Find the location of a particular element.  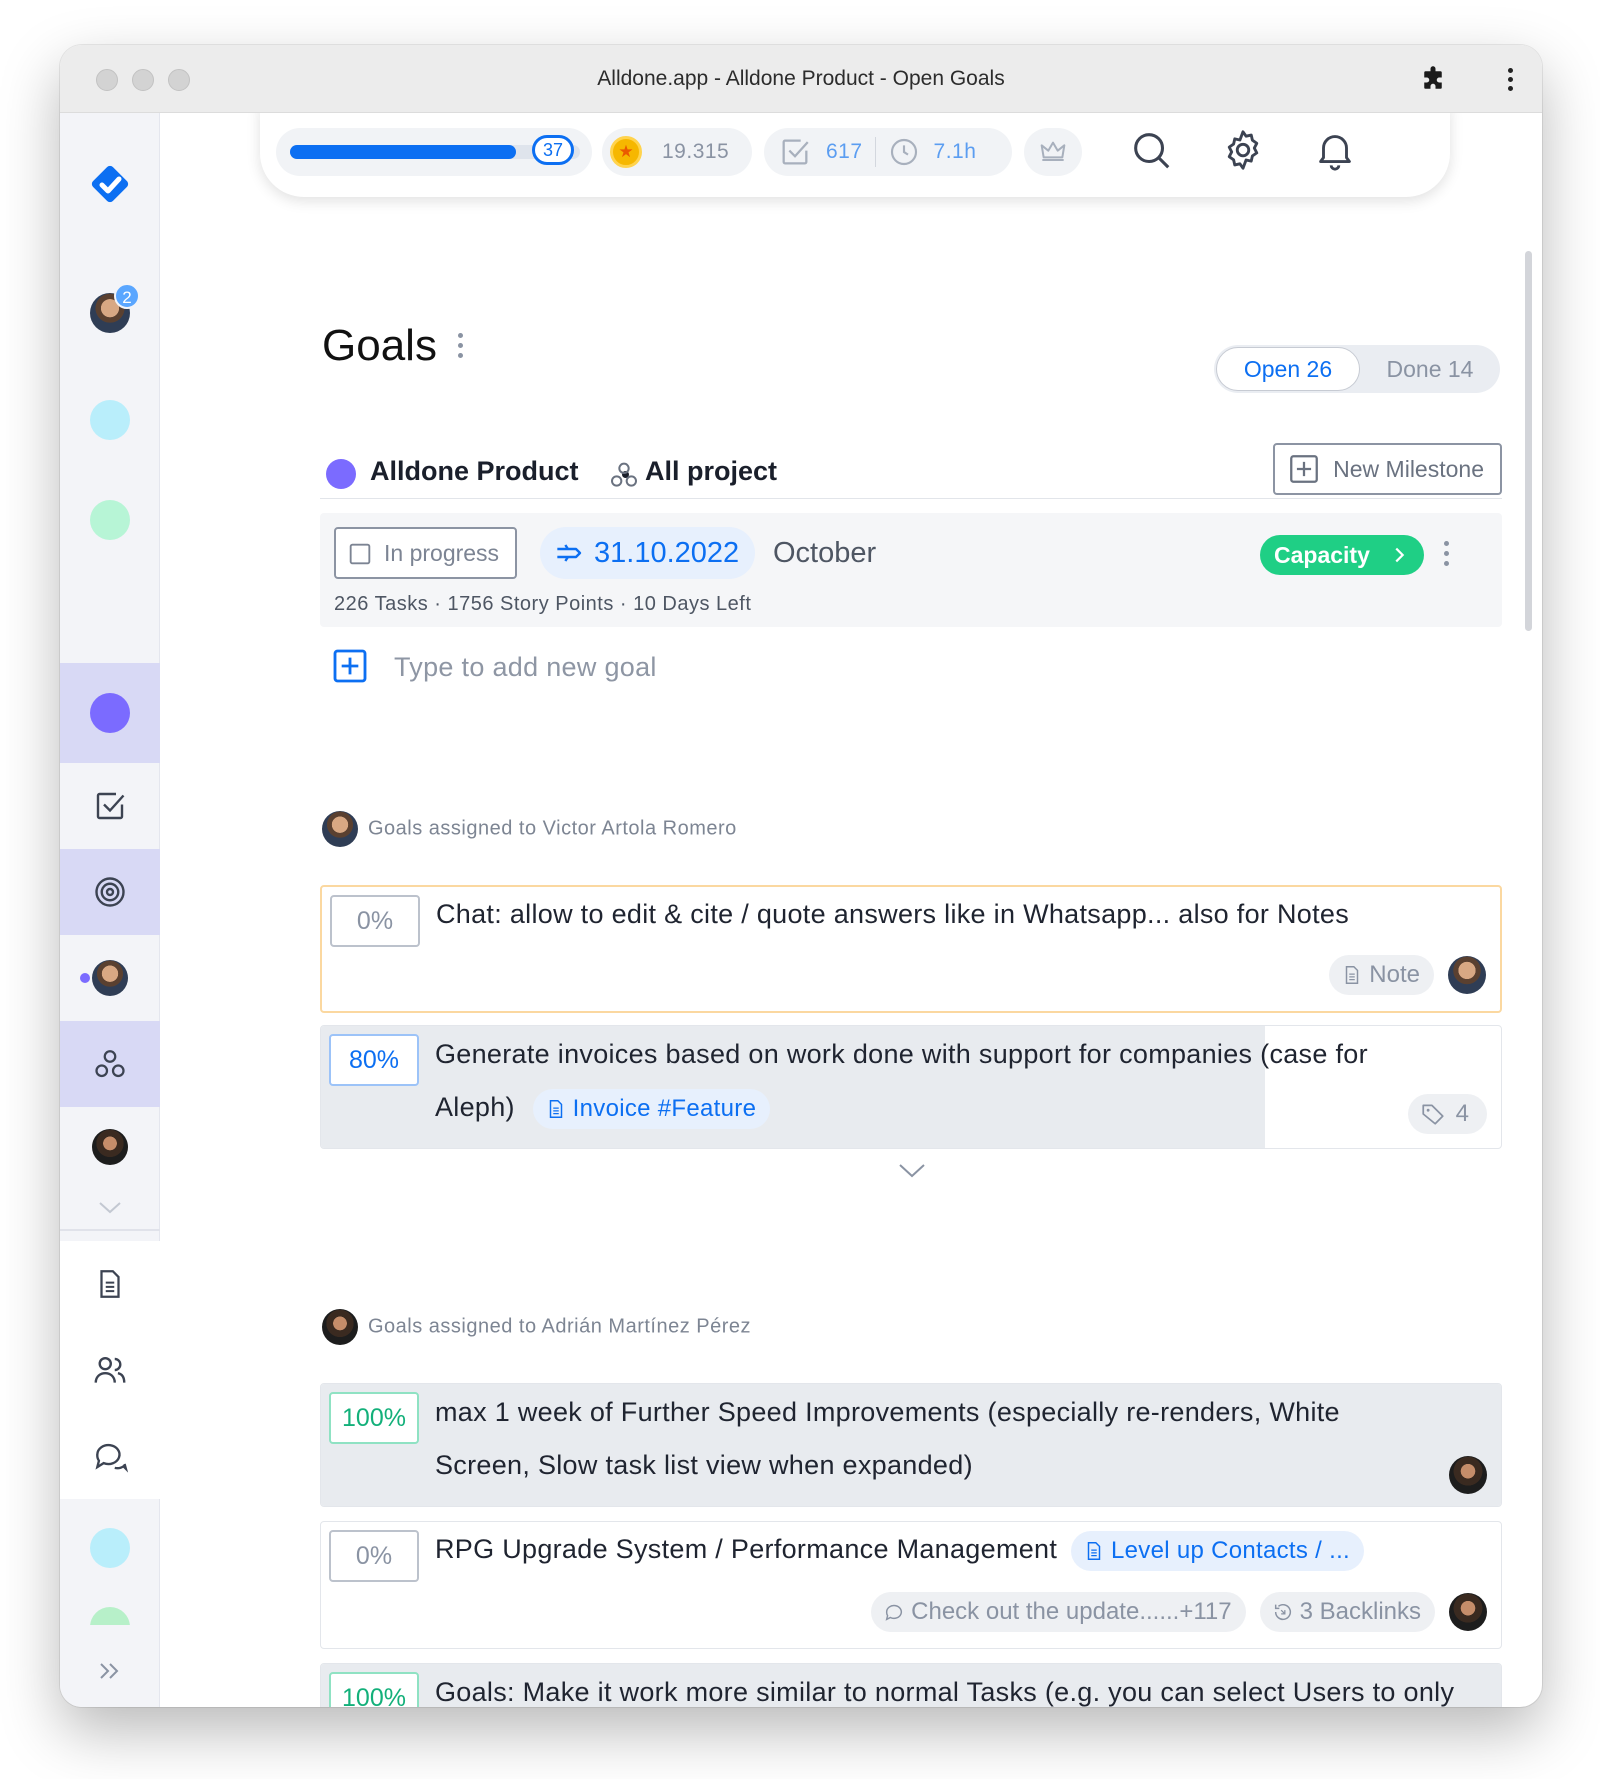

notification-badge: 2 is located at coordinates (127, 296).